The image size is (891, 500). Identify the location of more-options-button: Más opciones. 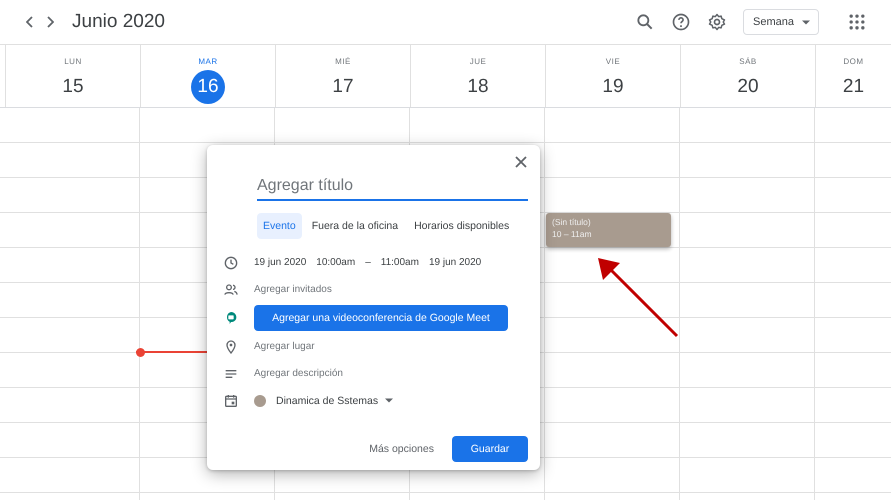
(401, 449).